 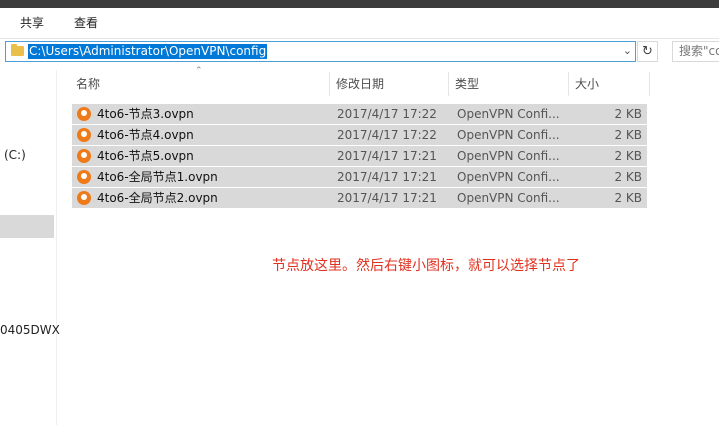 I want to click on search-input: 搜索"co, so click(x=695, y=51).